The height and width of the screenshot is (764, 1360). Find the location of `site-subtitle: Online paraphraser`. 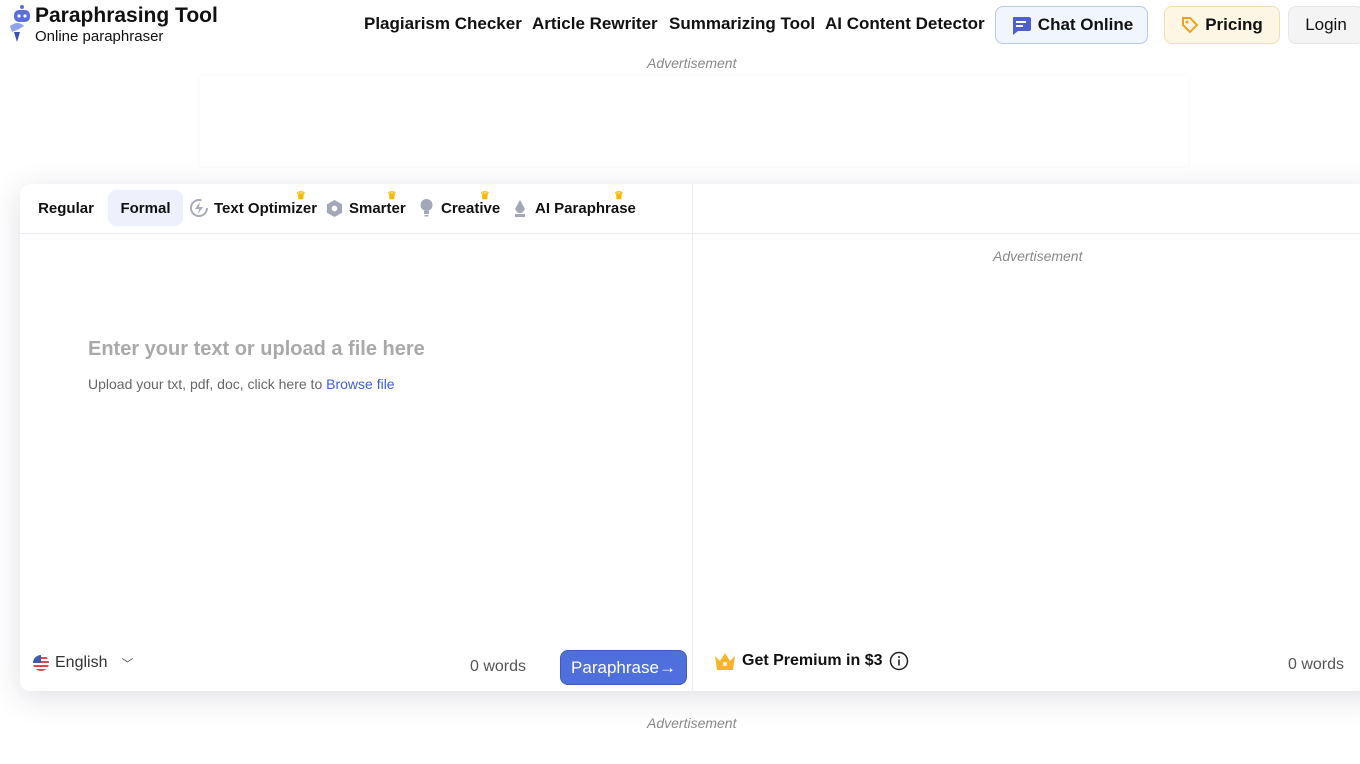

site-subtitle: Online paraphraser is located at coordinates (99, 36).